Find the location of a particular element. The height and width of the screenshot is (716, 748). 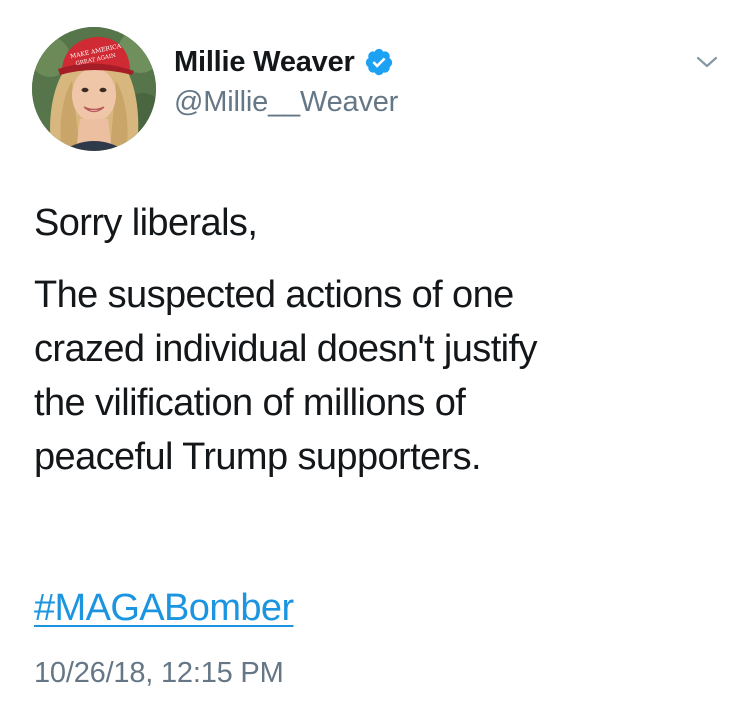

author-name-row: Millie Weaver is located at coordinates (284, 62).